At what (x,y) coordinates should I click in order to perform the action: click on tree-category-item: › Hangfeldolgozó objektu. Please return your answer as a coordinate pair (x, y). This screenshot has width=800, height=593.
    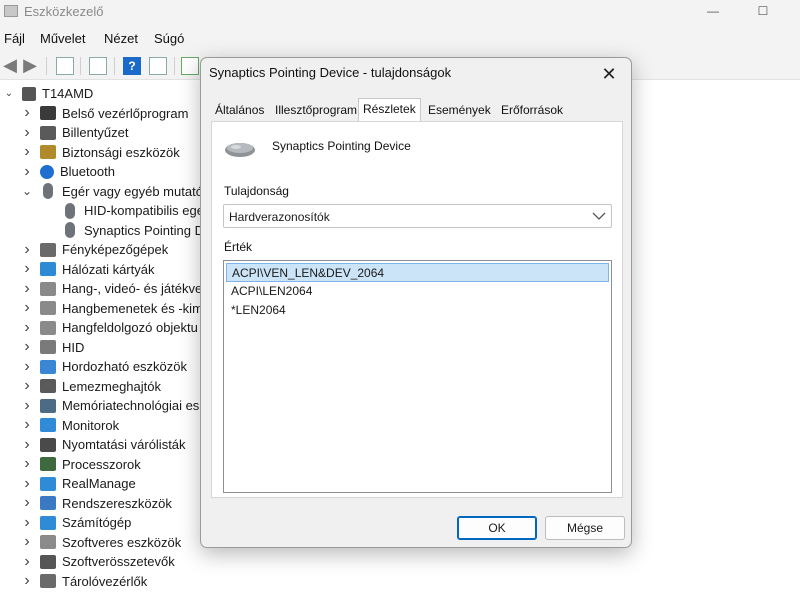
    Looking at the image, I should click on (109, 328).